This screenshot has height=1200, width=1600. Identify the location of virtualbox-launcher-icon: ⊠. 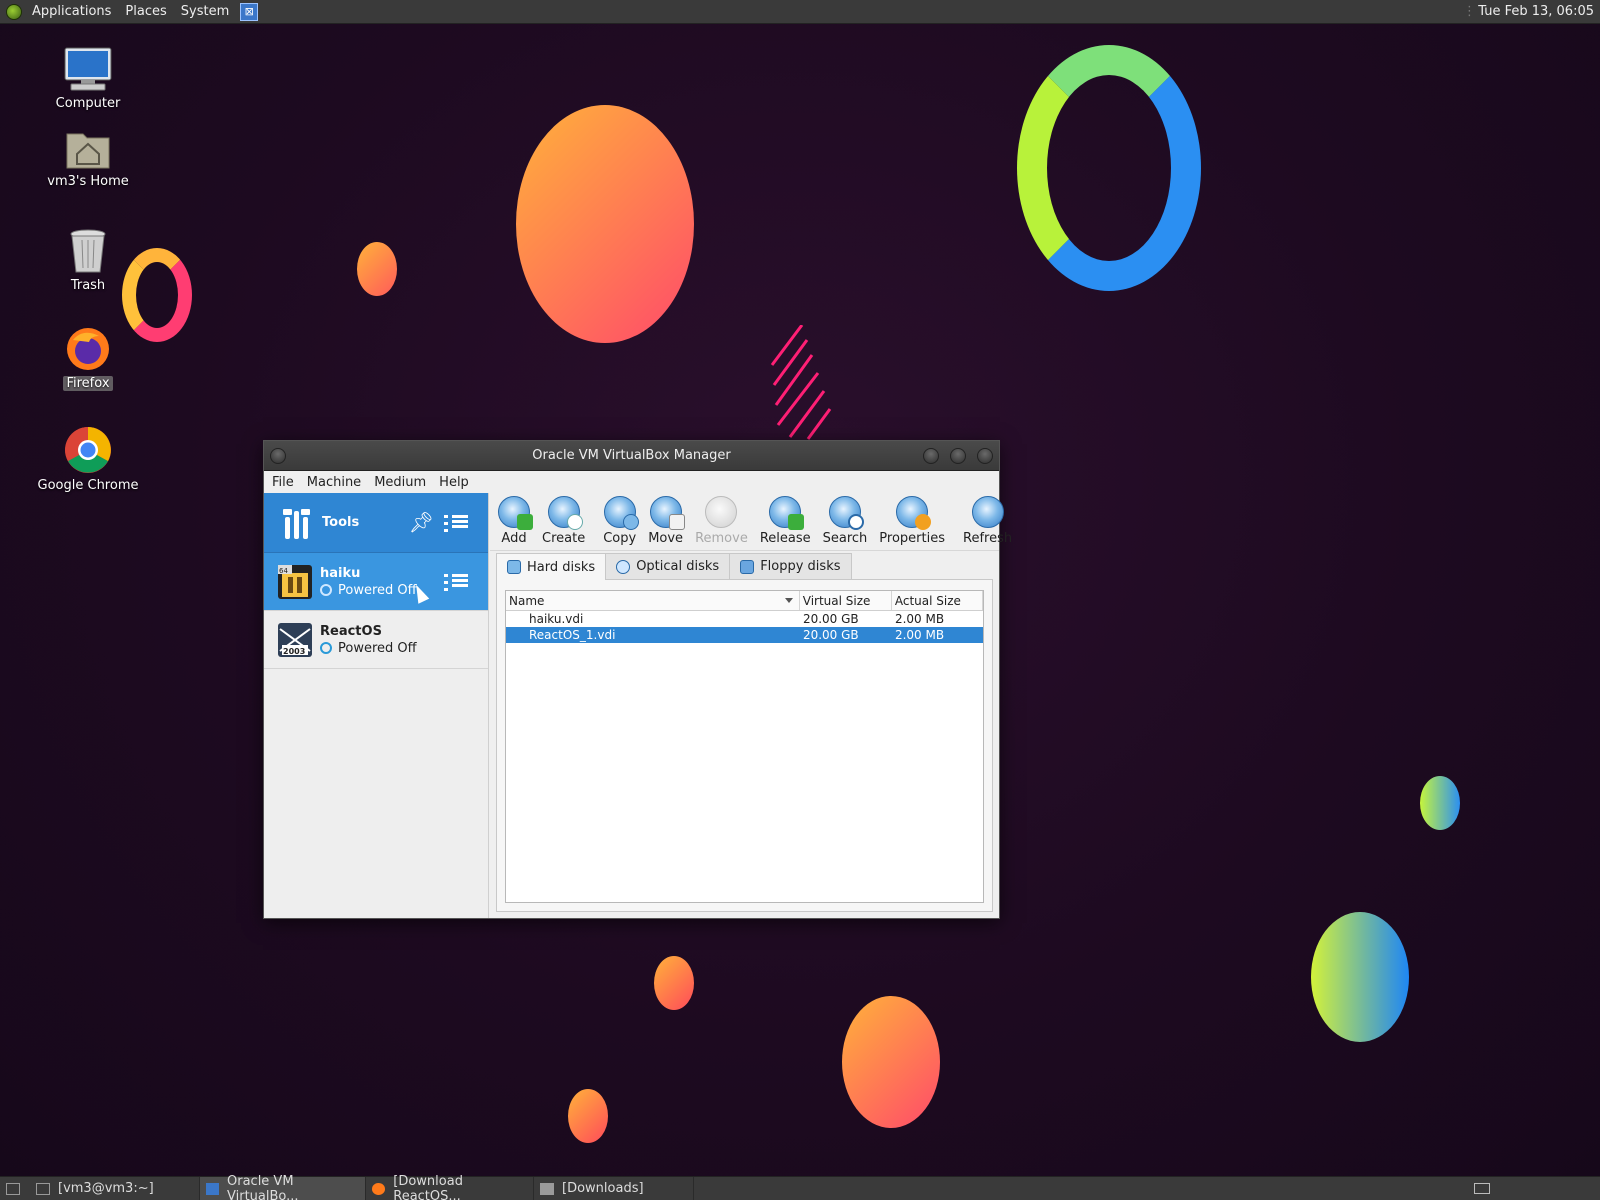
(249, 11).